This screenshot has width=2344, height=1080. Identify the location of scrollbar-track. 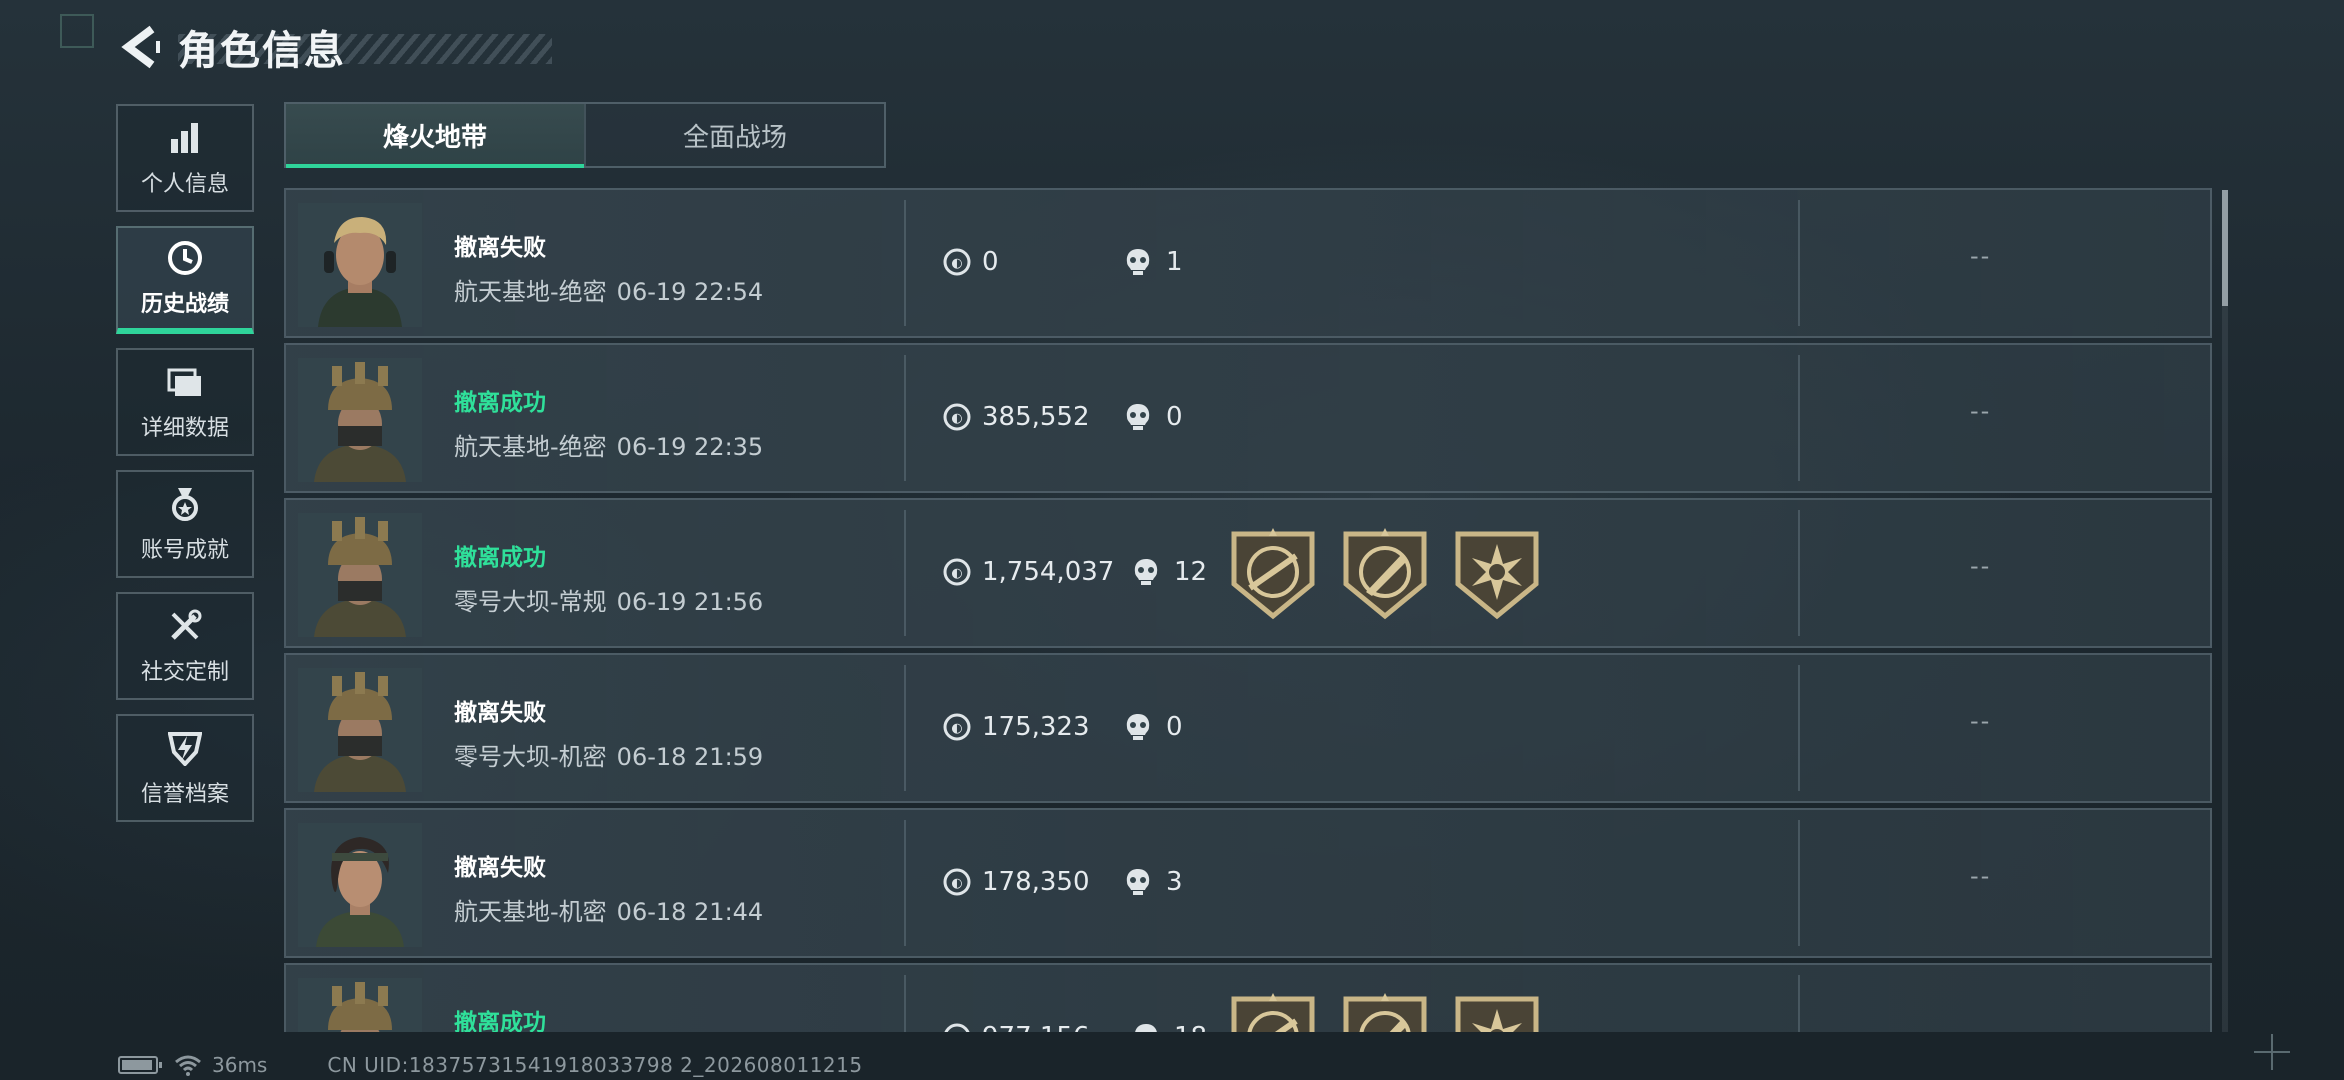
(2225, 611).